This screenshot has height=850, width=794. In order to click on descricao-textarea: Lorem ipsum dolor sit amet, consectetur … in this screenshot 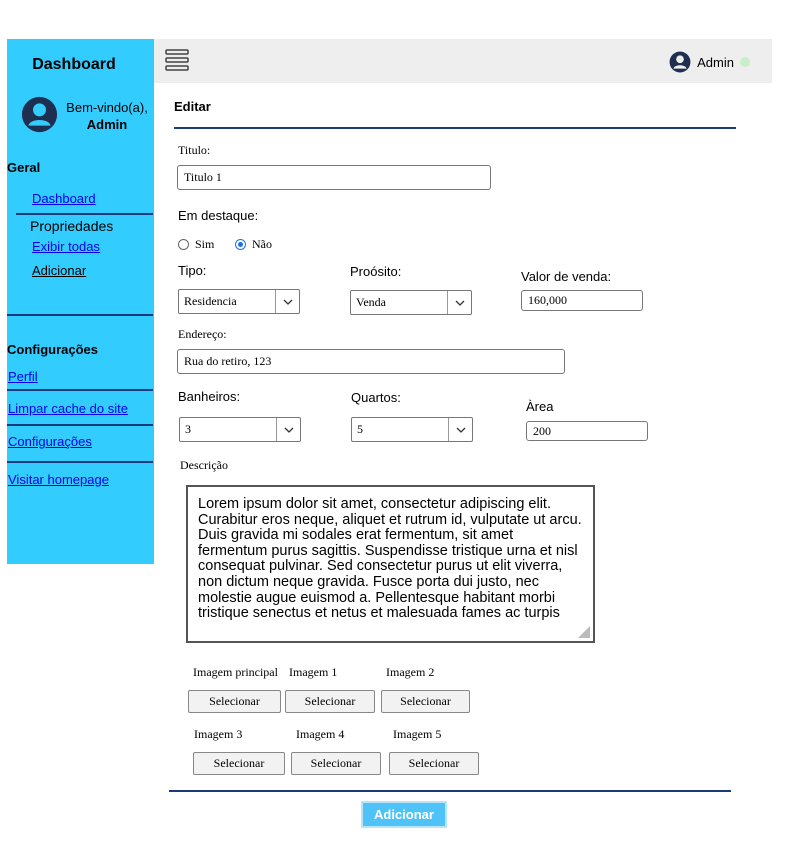, I will do `click(390, 564)`.